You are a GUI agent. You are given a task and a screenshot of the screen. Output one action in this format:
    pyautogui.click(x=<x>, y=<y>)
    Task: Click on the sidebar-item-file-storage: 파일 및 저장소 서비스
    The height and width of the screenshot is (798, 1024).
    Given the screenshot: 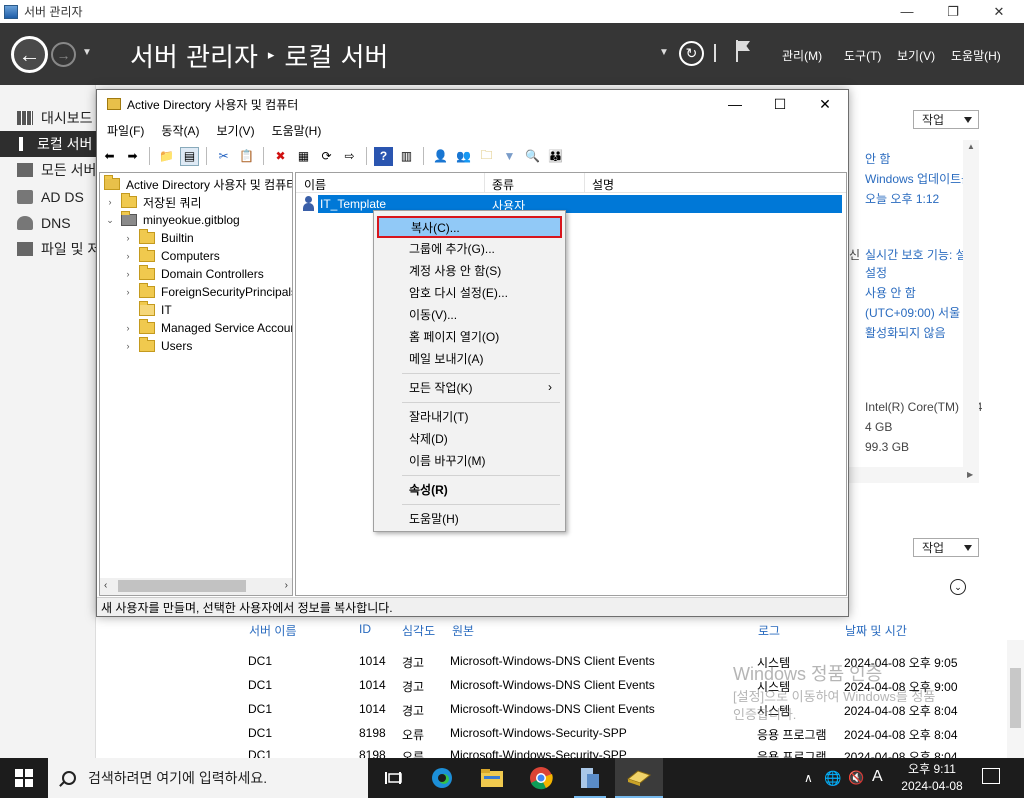 What is the action you would take?
    pyautogui.click(x=48, y=249)
    